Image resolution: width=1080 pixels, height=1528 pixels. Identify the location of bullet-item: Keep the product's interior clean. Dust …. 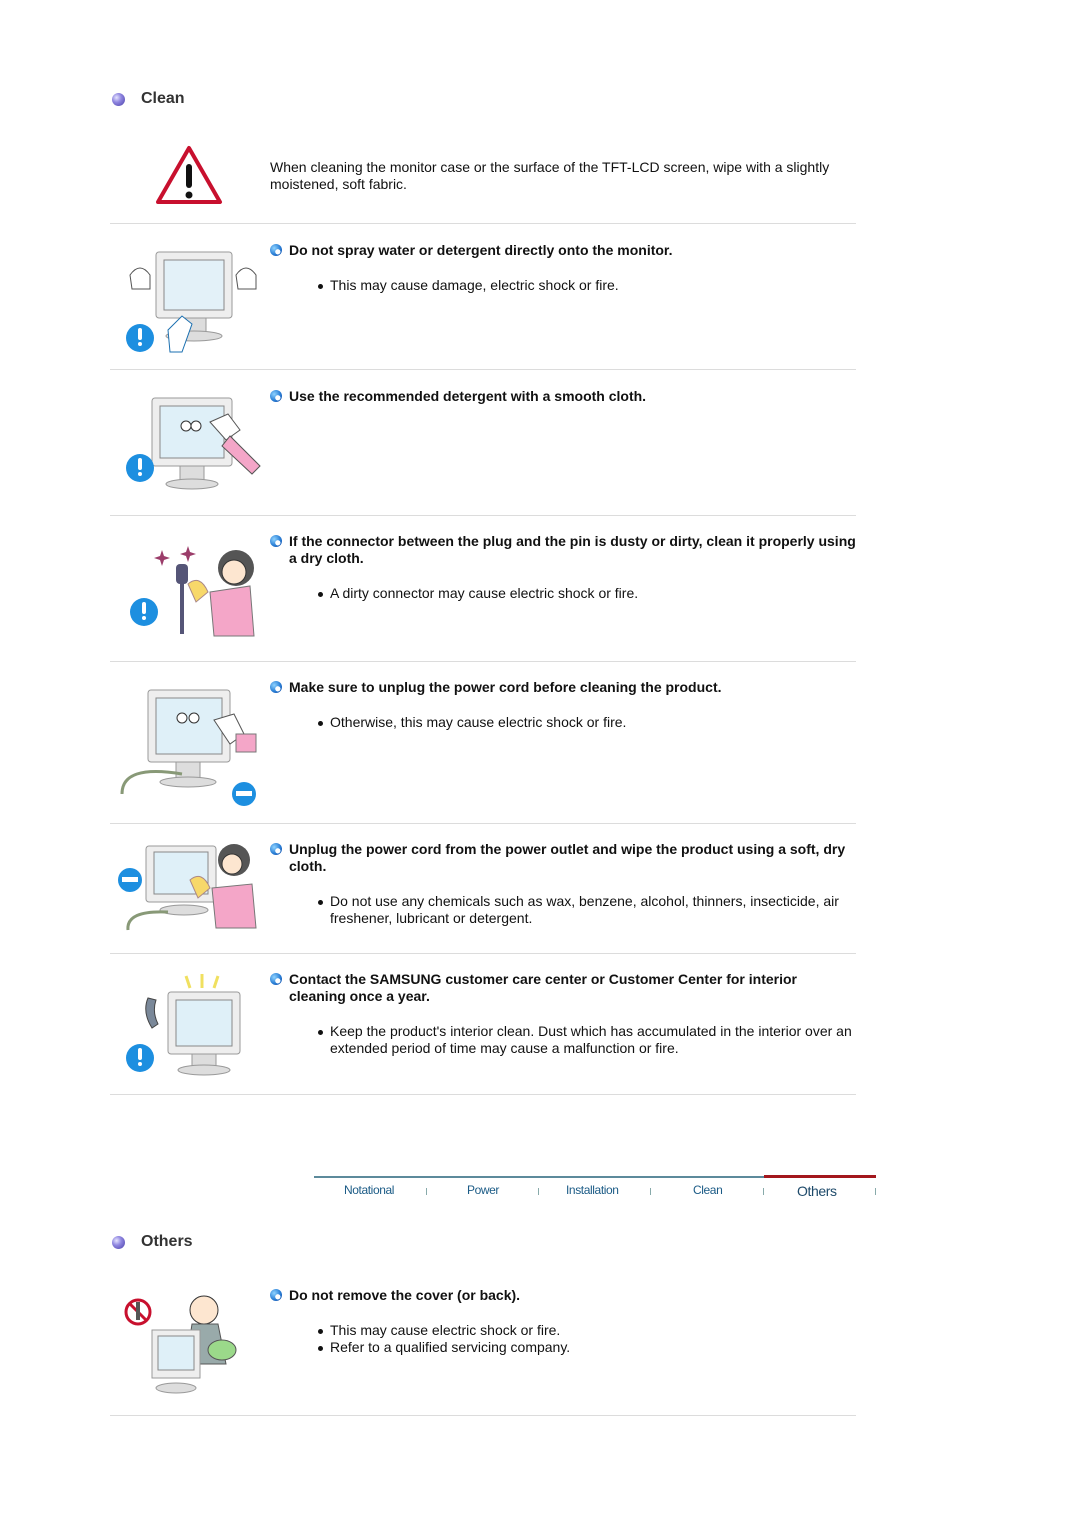
(587, 1040).